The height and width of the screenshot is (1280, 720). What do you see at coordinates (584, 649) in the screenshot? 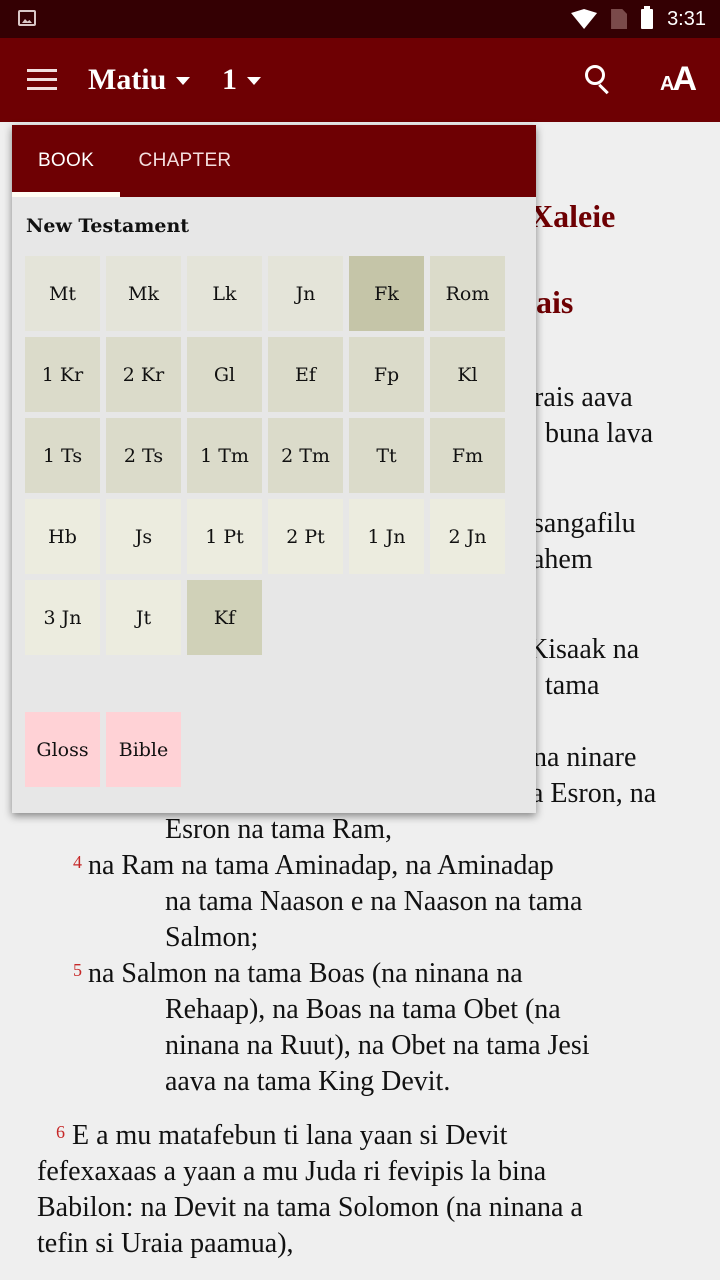
I see `text-line: Kisaak na` at bounding box center [584, 649].